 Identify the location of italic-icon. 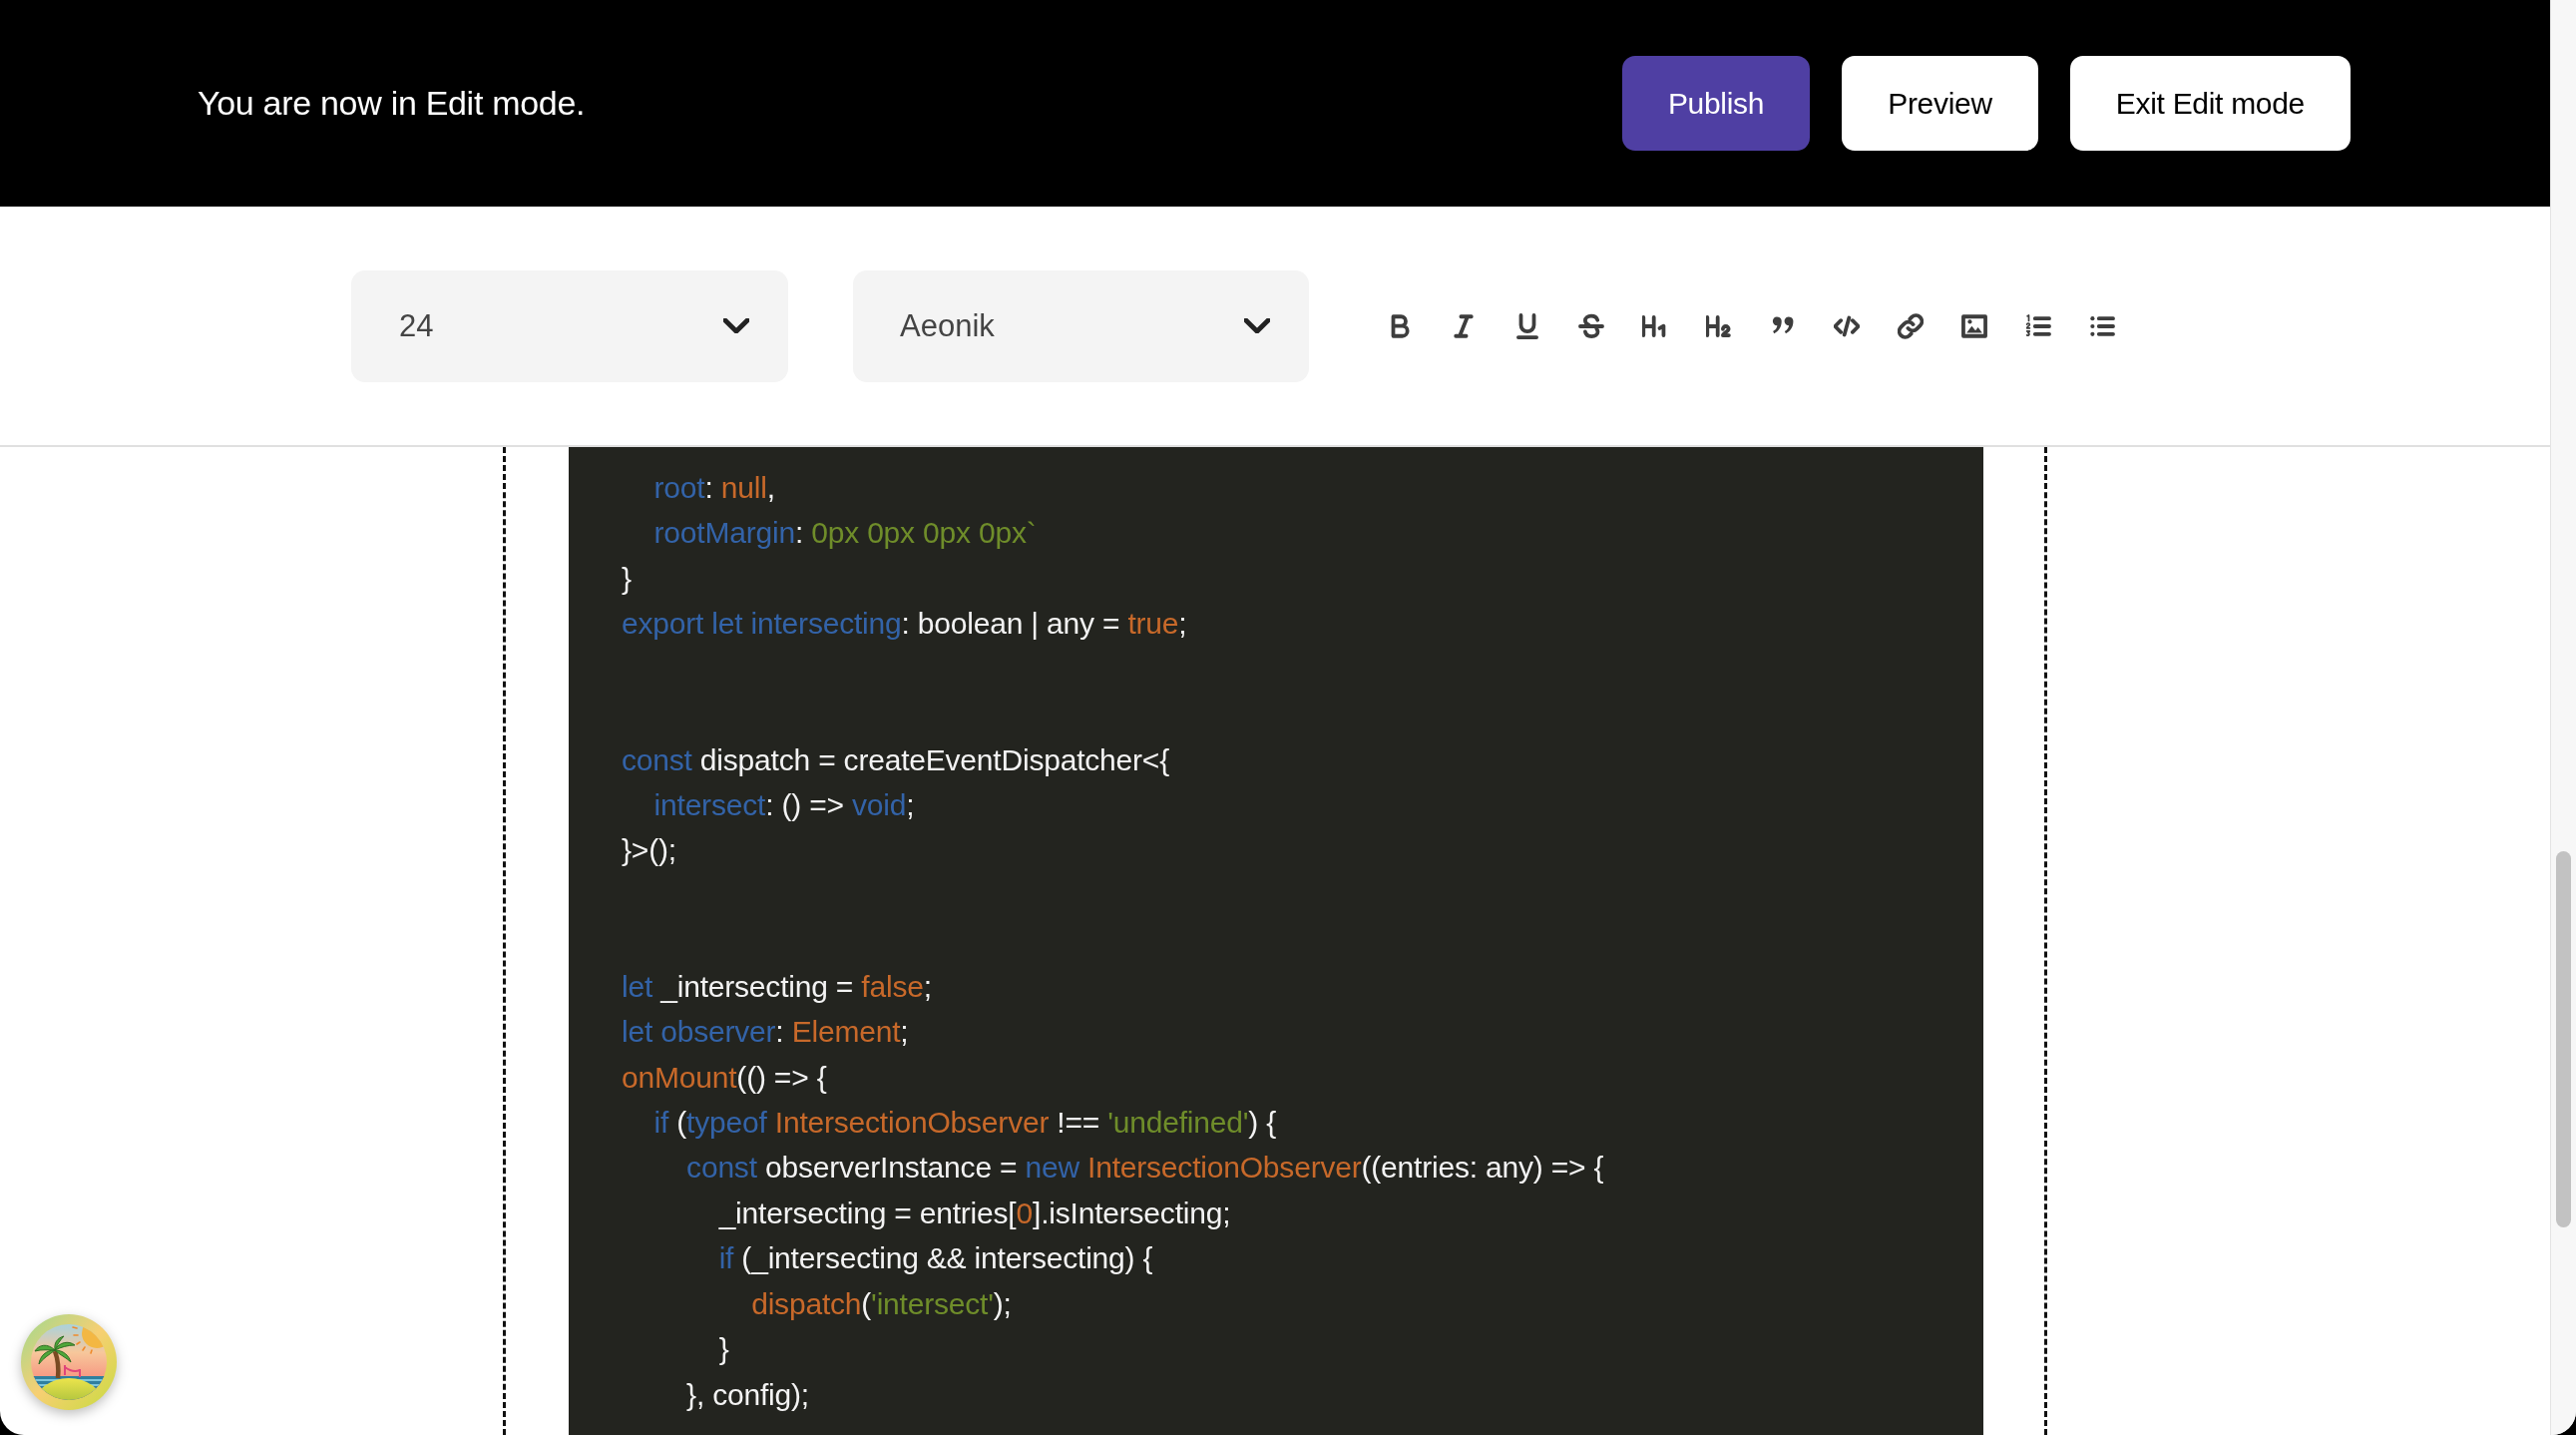
(1464, 325).